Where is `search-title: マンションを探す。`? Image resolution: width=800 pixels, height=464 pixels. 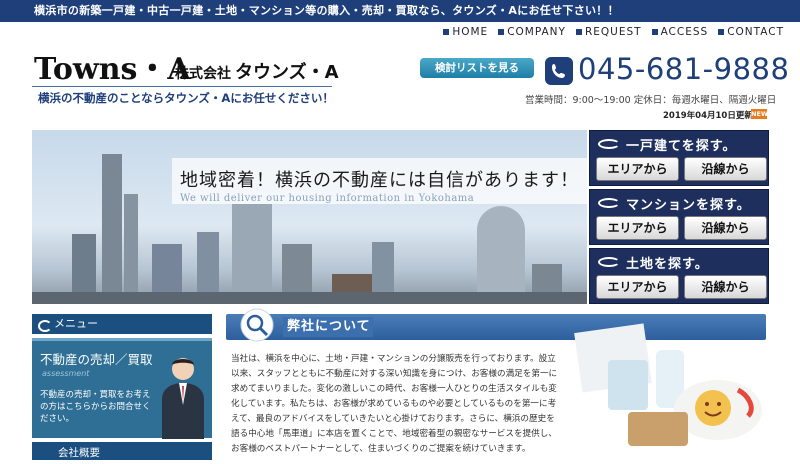 search-title: マンションを探す。 is located at coordinates (688, 205).